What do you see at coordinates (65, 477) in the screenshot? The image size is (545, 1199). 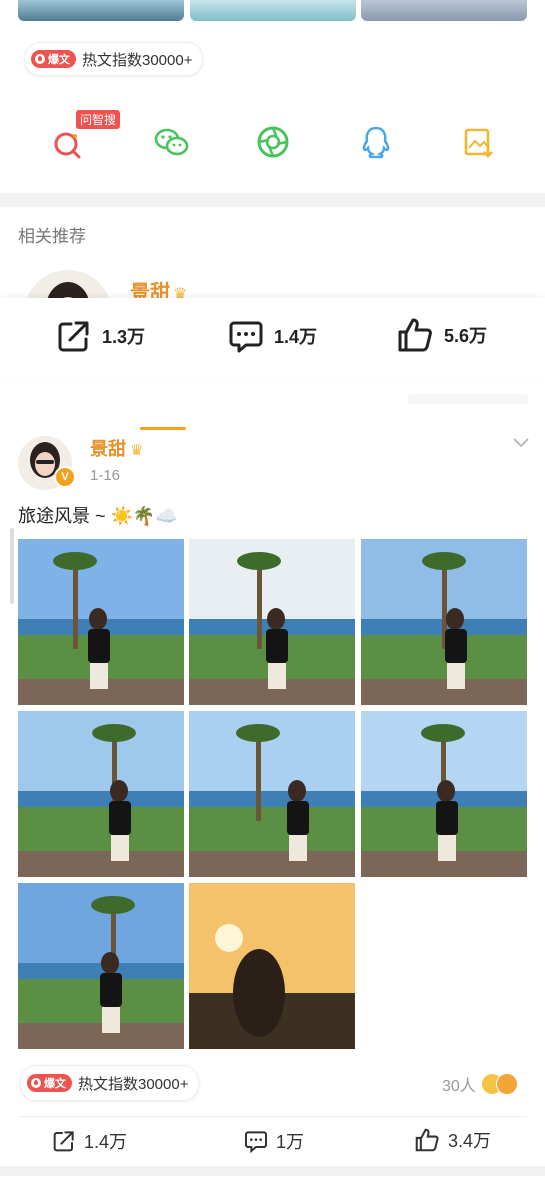 I see `verified-badge: V` at bounding box center [65, 477].